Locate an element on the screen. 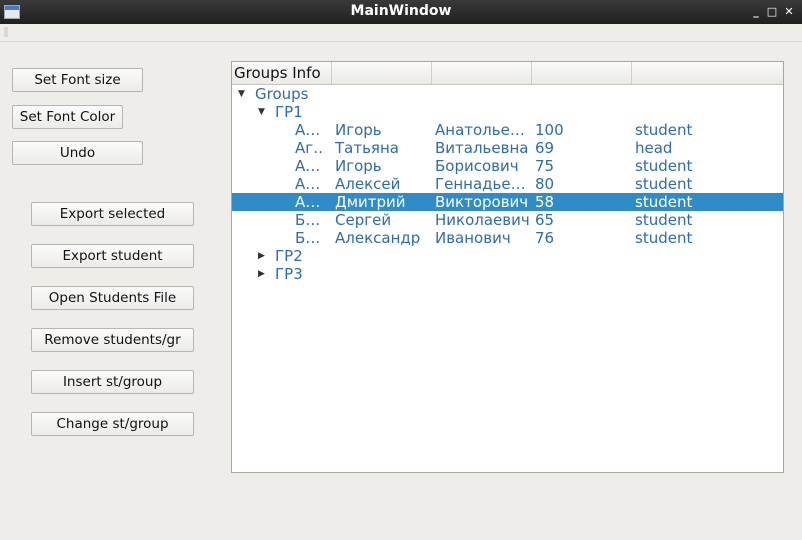 This screenshot has width=802, height=540. student-score: 69 is located at coordinates (545, 148).